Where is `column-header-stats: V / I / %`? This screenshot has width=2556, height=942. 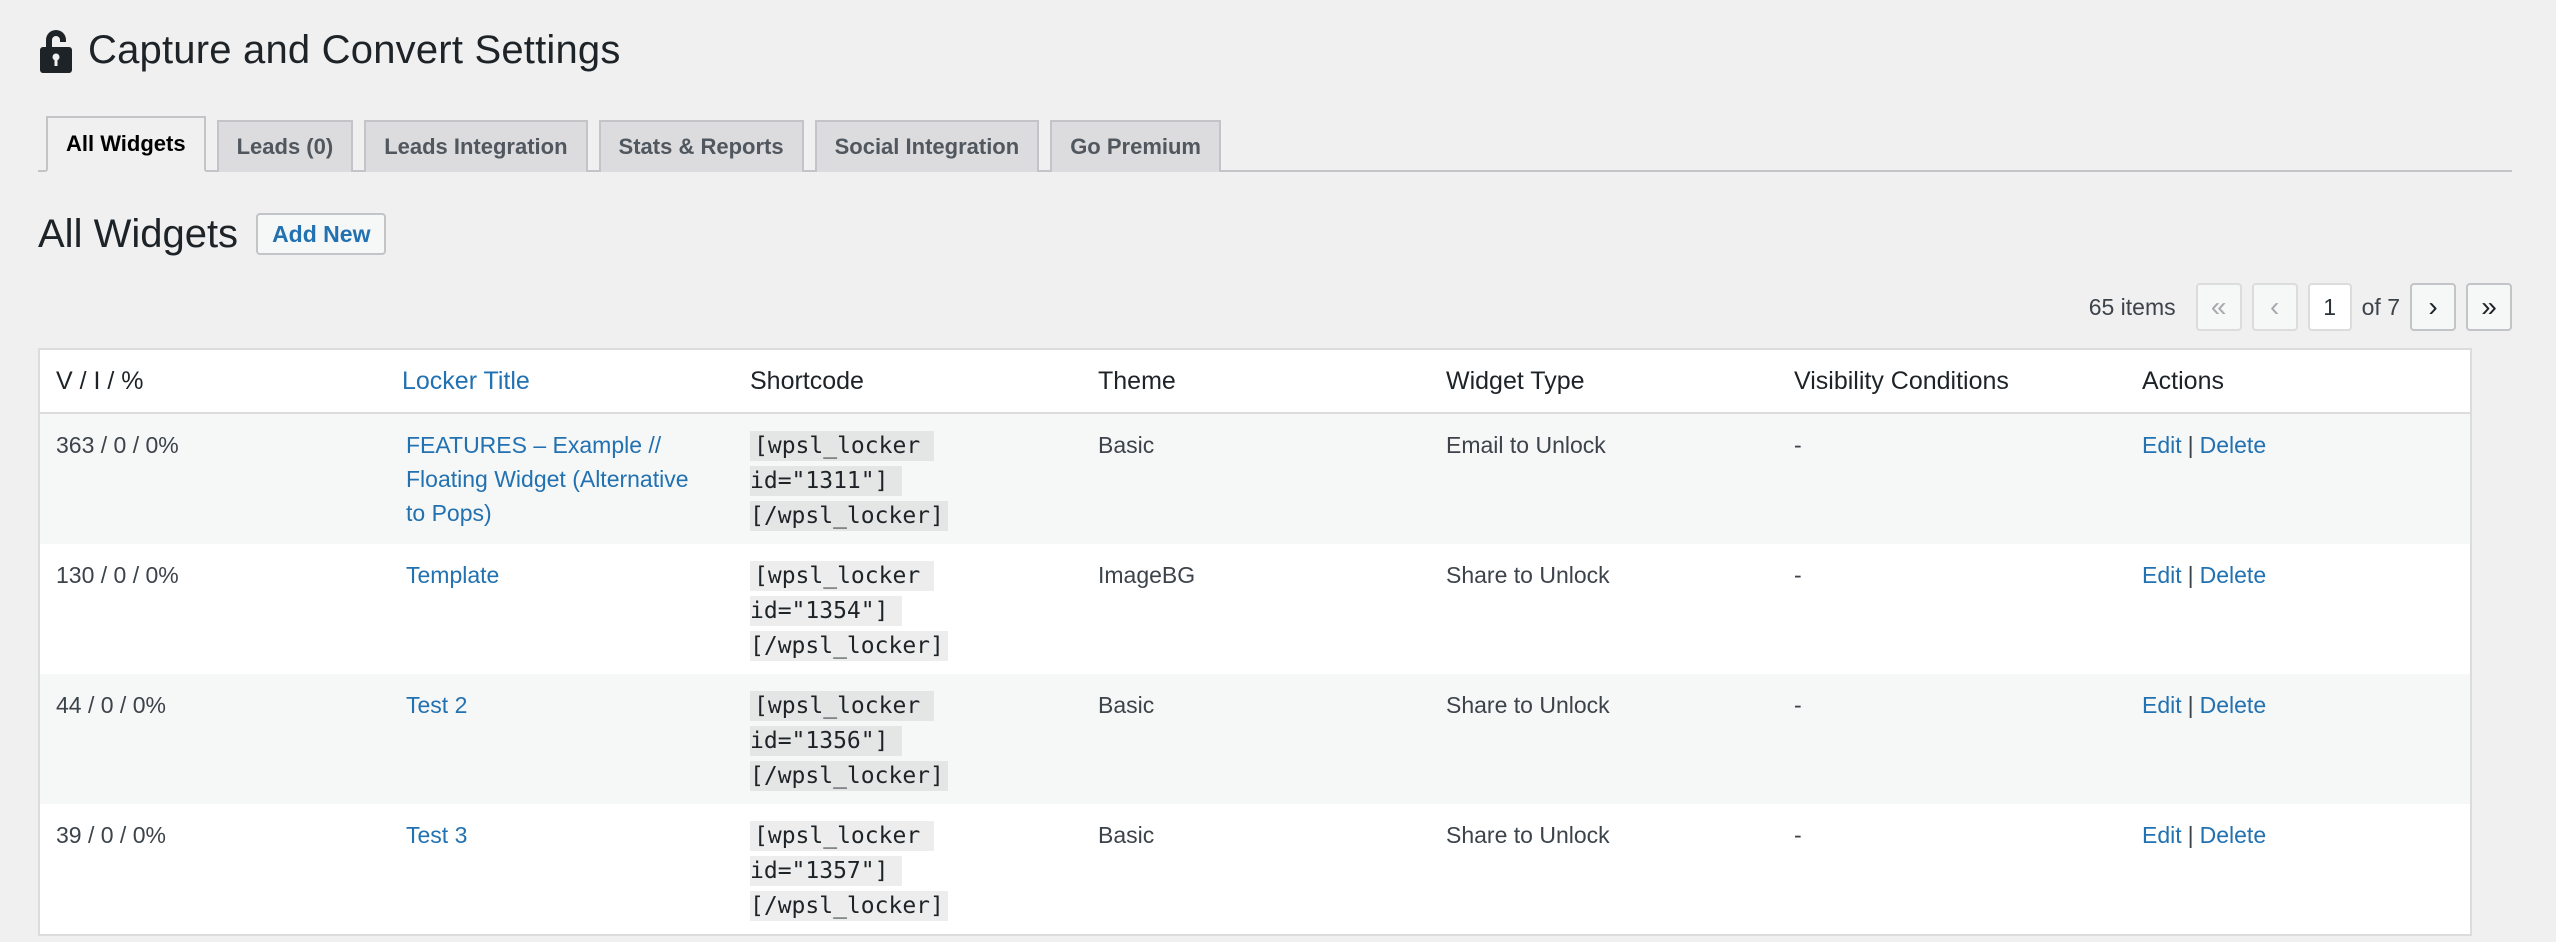
column-header-stats: V / I / % is located at coordinates (100, 380).